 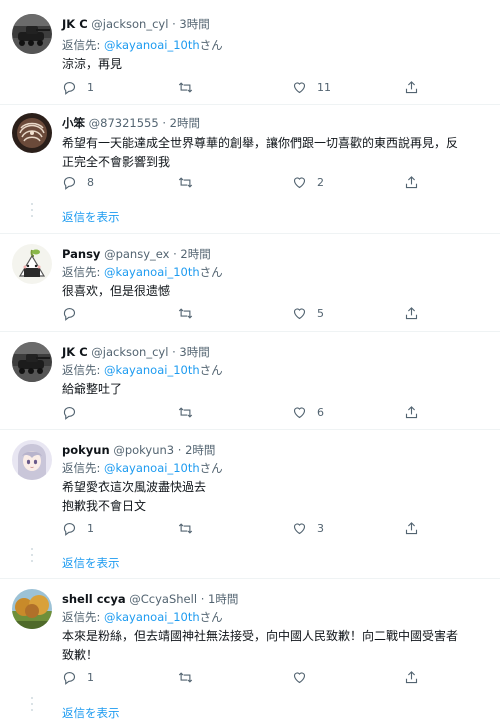 I want to click on tweet-text-line: 希望有一天能達成全世界尊華的創舉，讓你們跟一切喜歡的東西說再見，反, so click(x=260, y=143).